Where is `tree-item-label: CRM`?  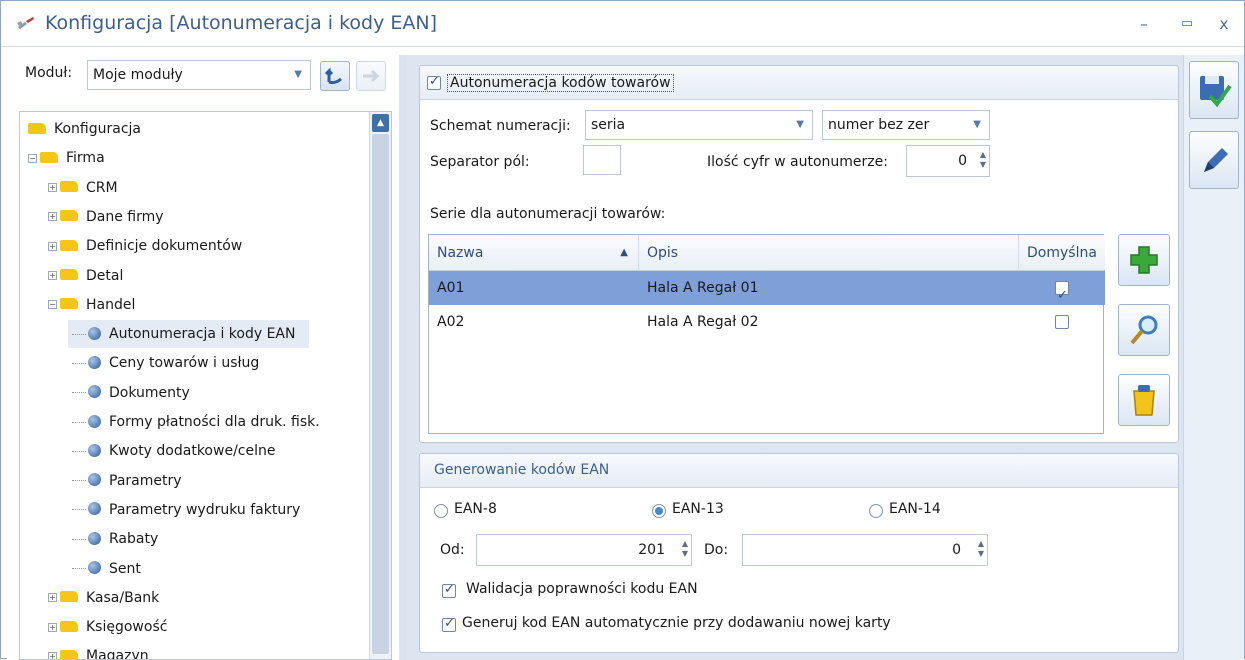
tree-item-label: CRM is located at coordinates (102, 187).